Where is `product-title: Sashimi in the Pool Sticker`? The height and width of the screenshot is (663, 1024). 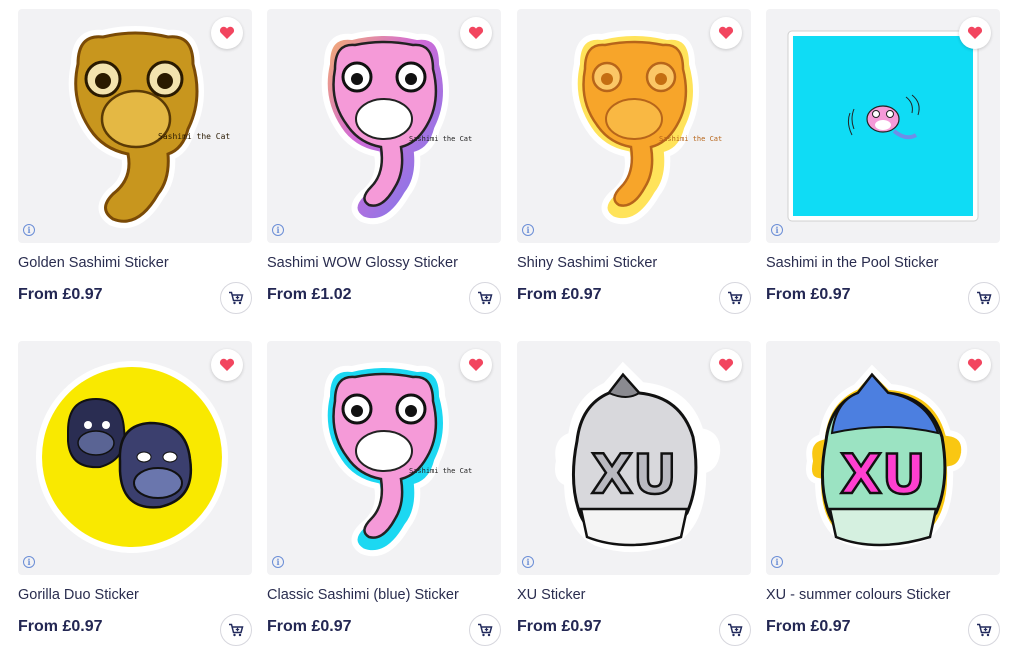 product-title: Sashimi in the Pool Sticker is located at coordinates (866, 263).